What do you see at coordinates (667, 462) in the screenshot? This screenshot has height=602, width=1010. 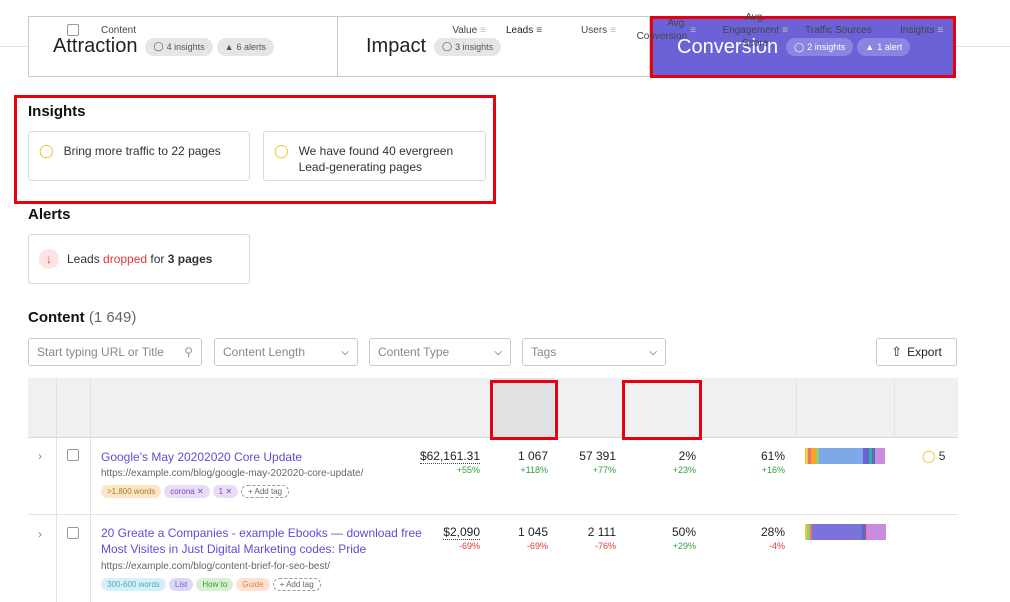 I see `conversion-cell: 2% +23%` at bounding box center [667, 462].